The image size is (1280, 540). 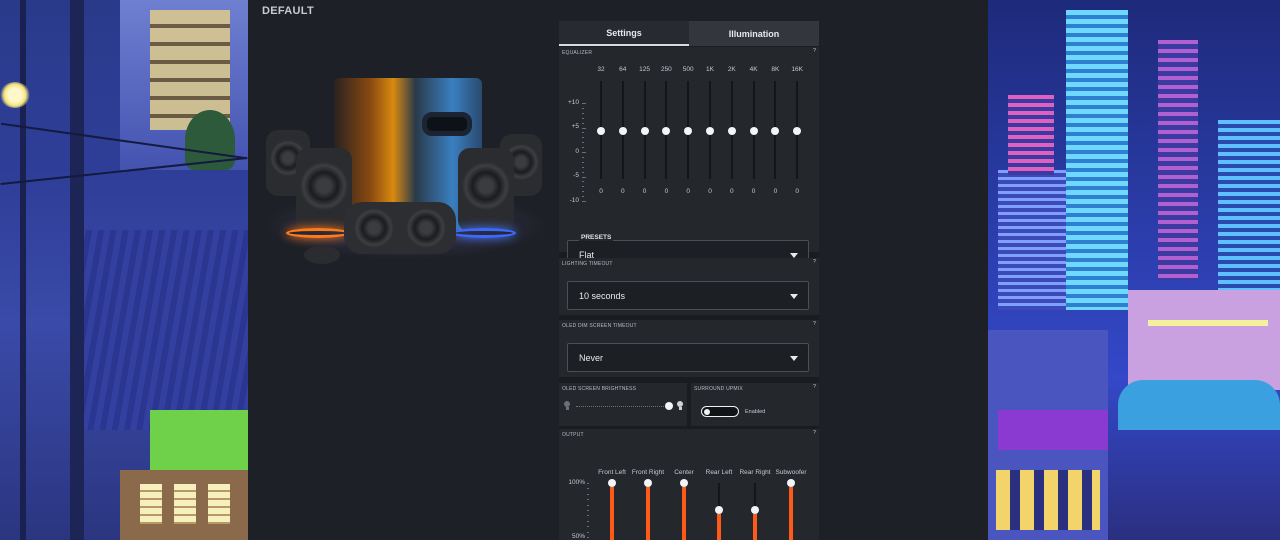 I want to click on oled-dim-dropdown: Never, so click(x=688, y=357).